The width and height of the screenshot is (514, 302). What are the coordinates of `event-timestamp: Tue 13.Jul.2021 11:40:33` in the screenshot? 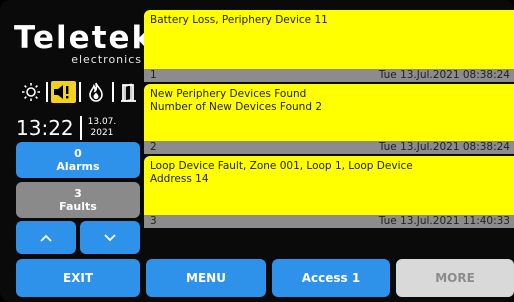 It's located at (444, 221).